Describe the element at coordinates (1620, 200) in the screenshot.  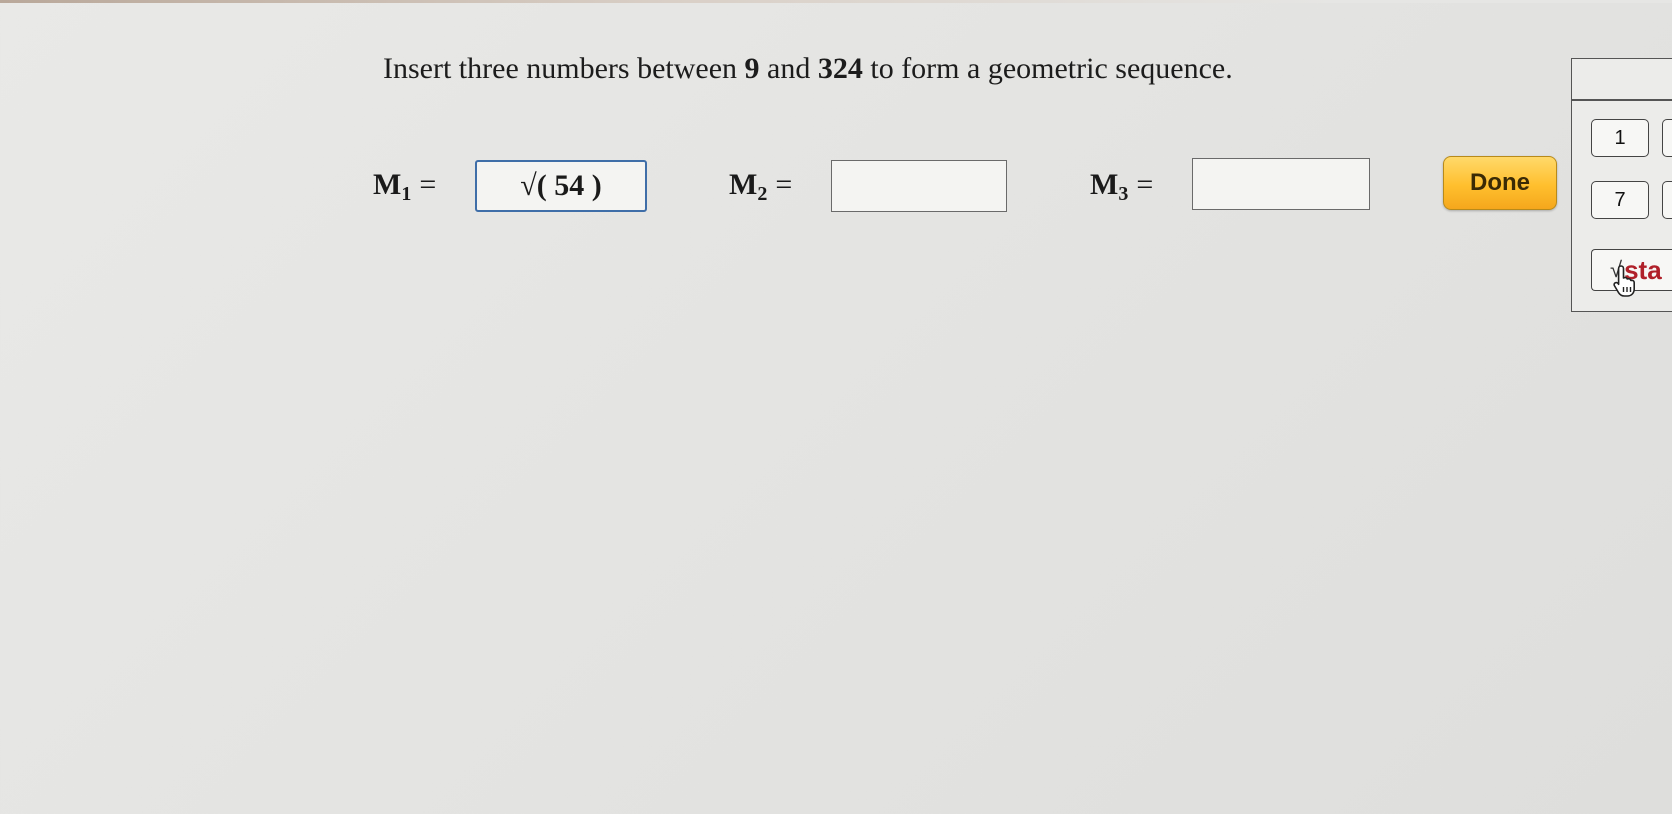
I see `keypad-key-7: 7` at that location.